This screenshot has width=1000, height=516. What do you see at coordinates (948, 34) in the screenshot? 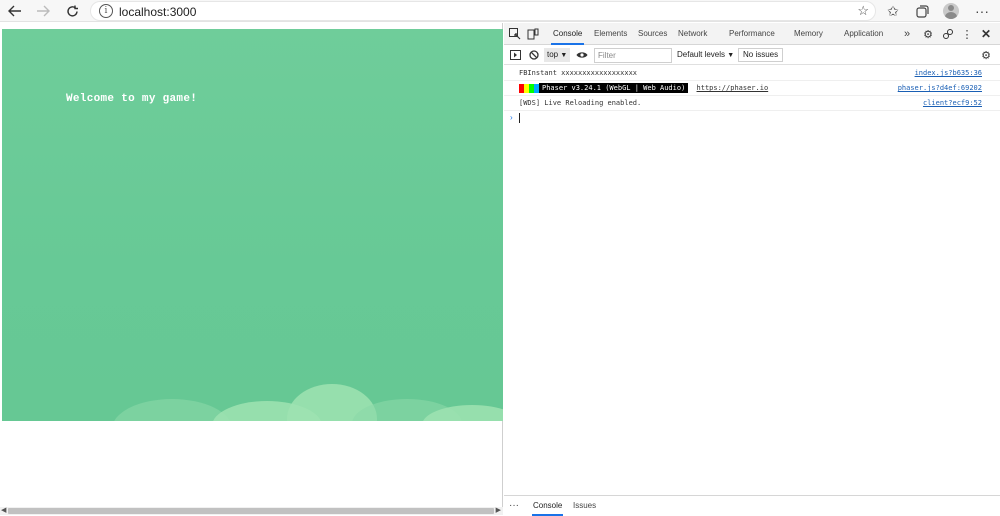
I see `connect-icon` at bounding box center [948, 34].